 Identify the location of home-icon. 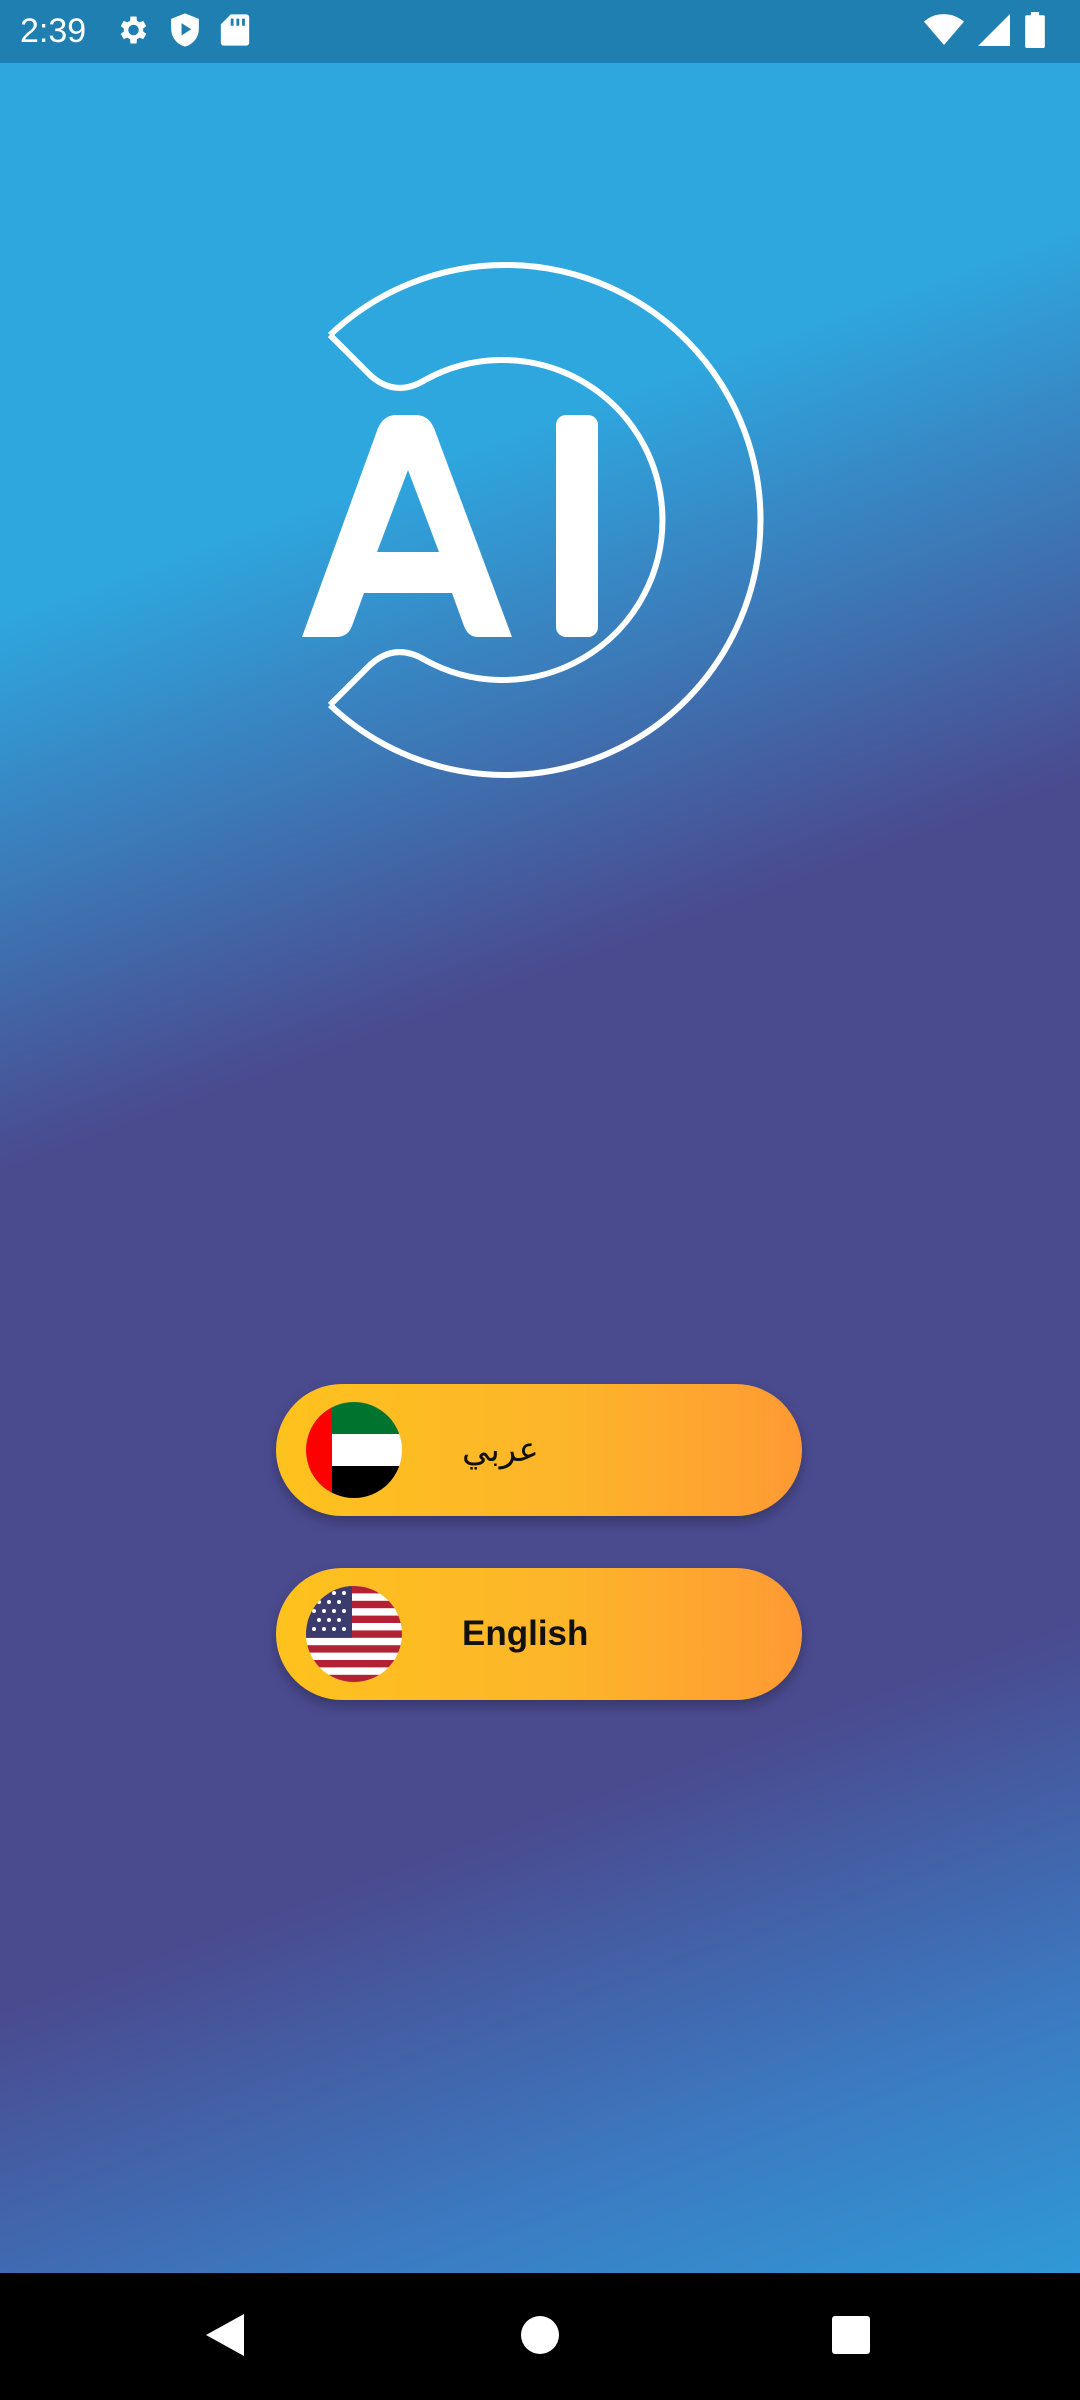
(540, 2337).